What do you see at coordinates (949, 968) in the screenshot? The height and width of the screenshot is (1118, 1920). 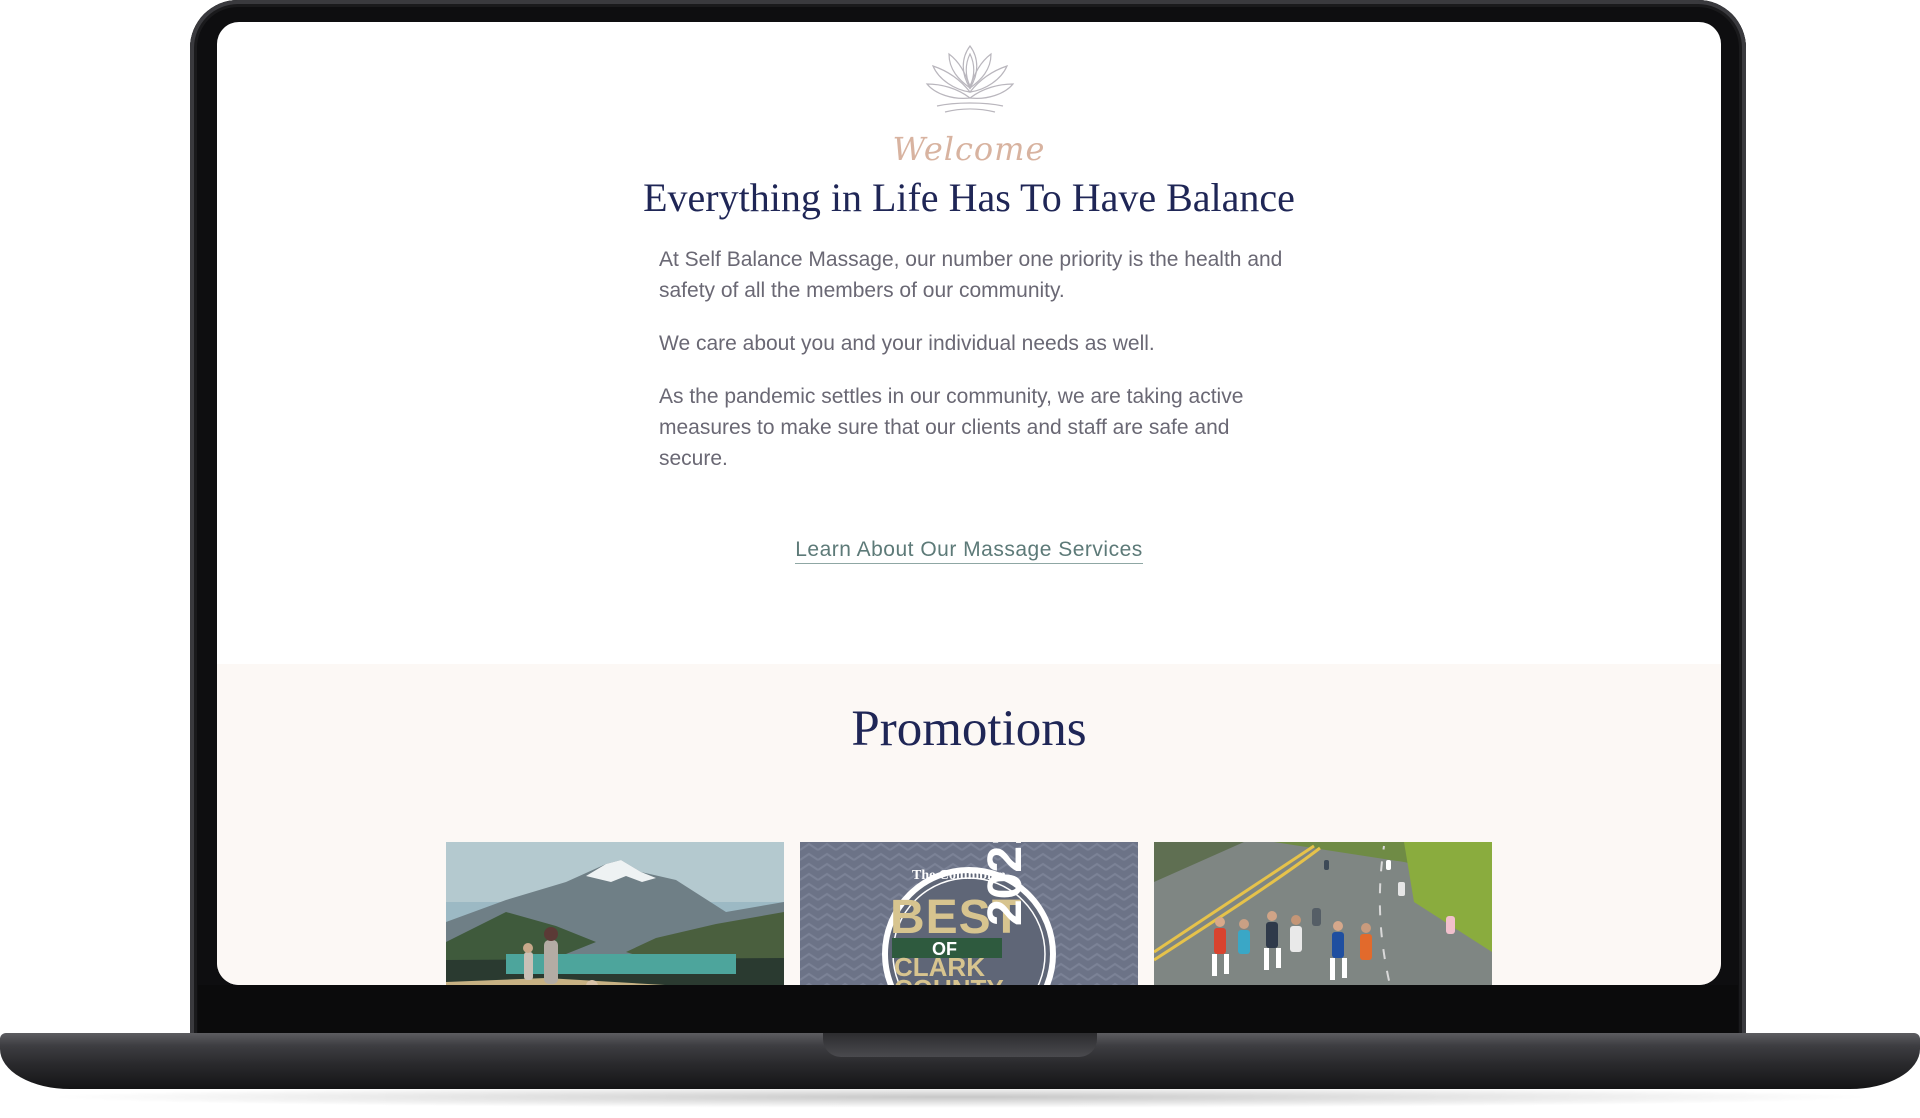 I see `badge-region: CLARK COUNTY` at bounding box center [949, 968].